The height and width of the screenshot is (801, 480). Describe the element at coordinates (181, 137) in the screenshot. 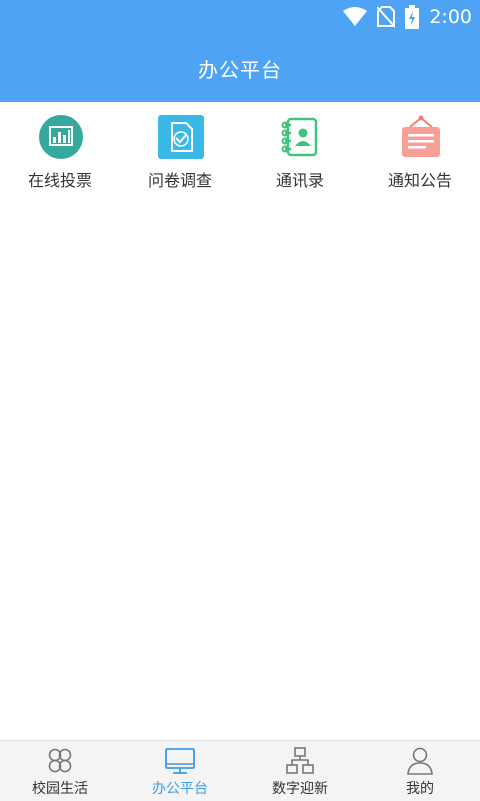

I see `survey-doc-icon` at that location.